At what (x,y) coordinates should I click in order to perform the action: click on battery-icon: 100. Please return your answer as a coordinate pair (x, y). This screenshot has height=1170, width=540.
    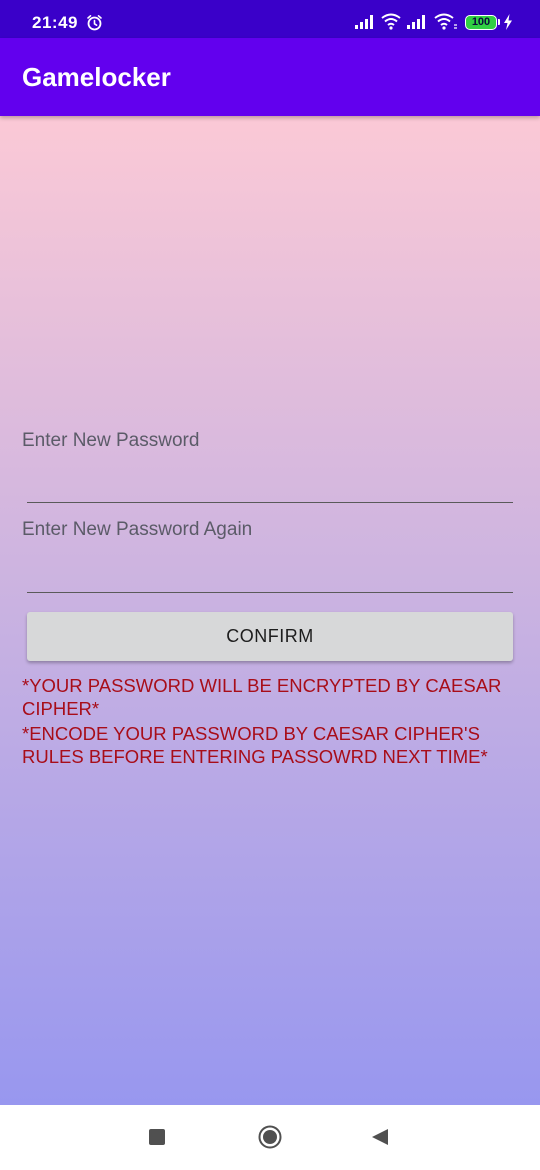
    Looking at the image, I should click on (482, 22).